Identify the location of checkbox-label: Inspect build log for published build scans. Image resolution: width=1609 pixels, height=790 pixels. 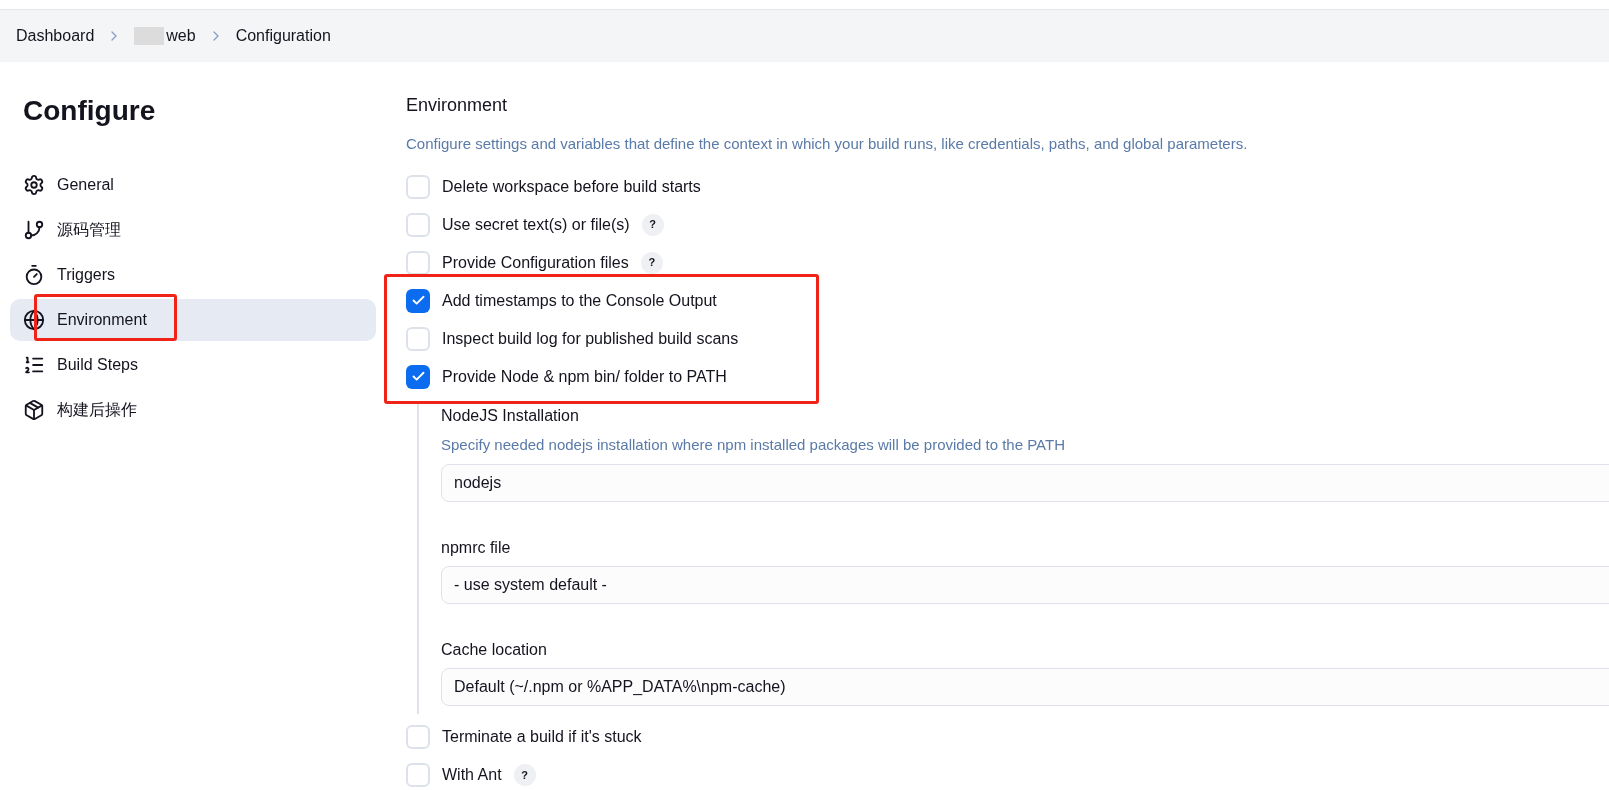
(590, 338).